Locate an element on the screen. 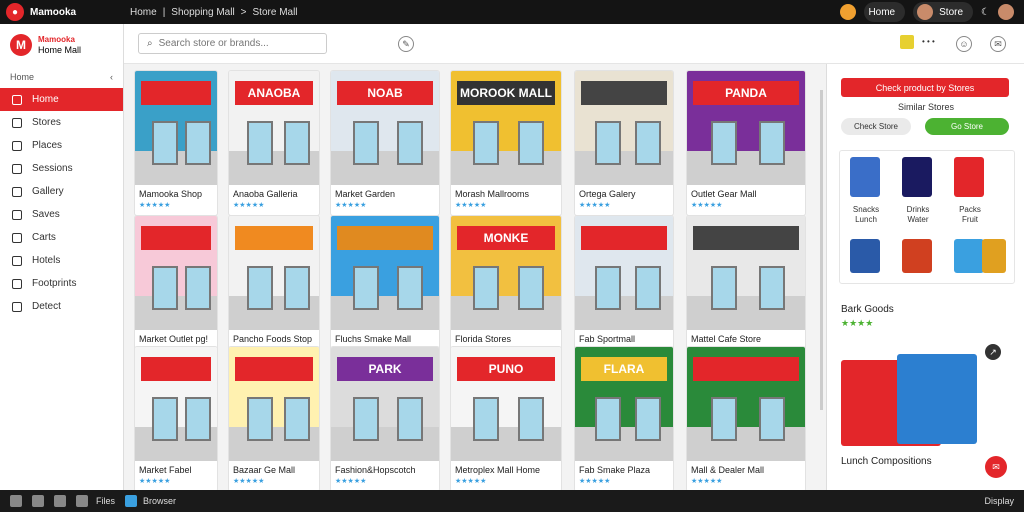 The height and width of the screenshot is (512, 1024). check-products-button: Check product by Stores is located at coordinates (925, 87).